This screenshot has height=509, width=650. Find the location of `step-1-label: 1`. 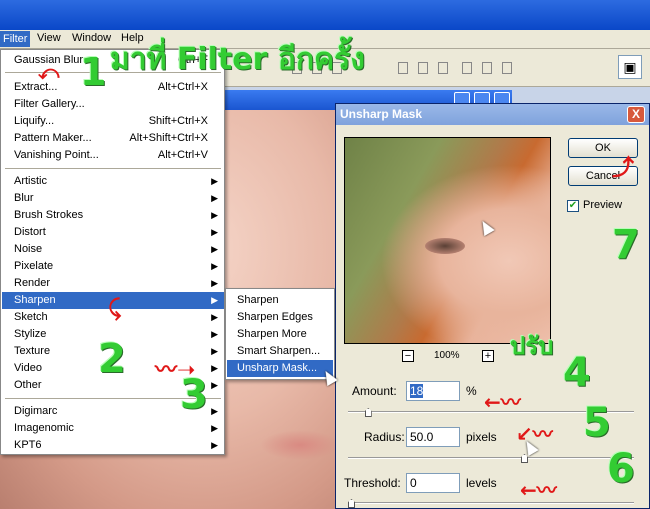

step-1-label: 1 is located at coordinates (93, 72).